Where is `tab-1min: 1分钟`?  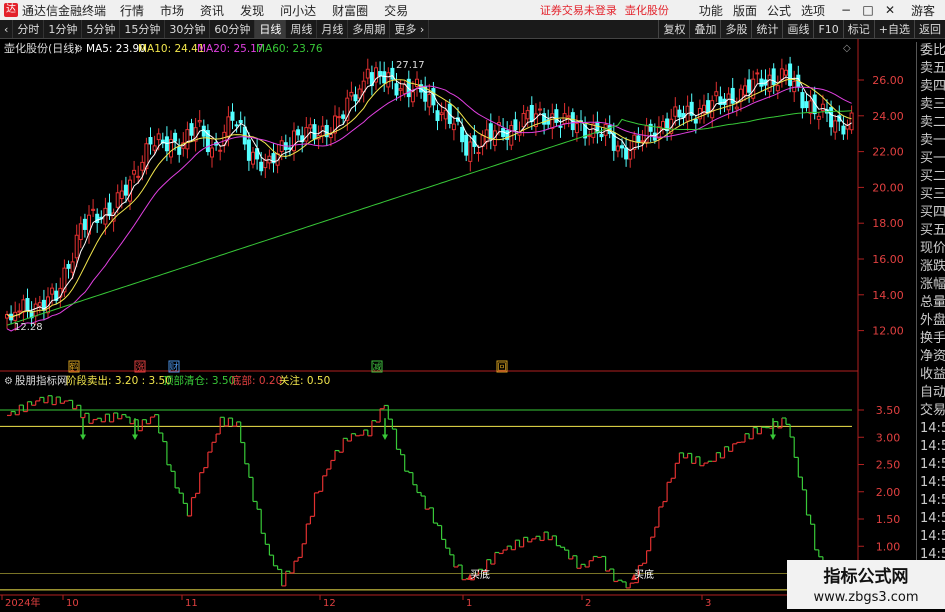 tab-1min: 1分钟 is located at coordinates (63, 29).